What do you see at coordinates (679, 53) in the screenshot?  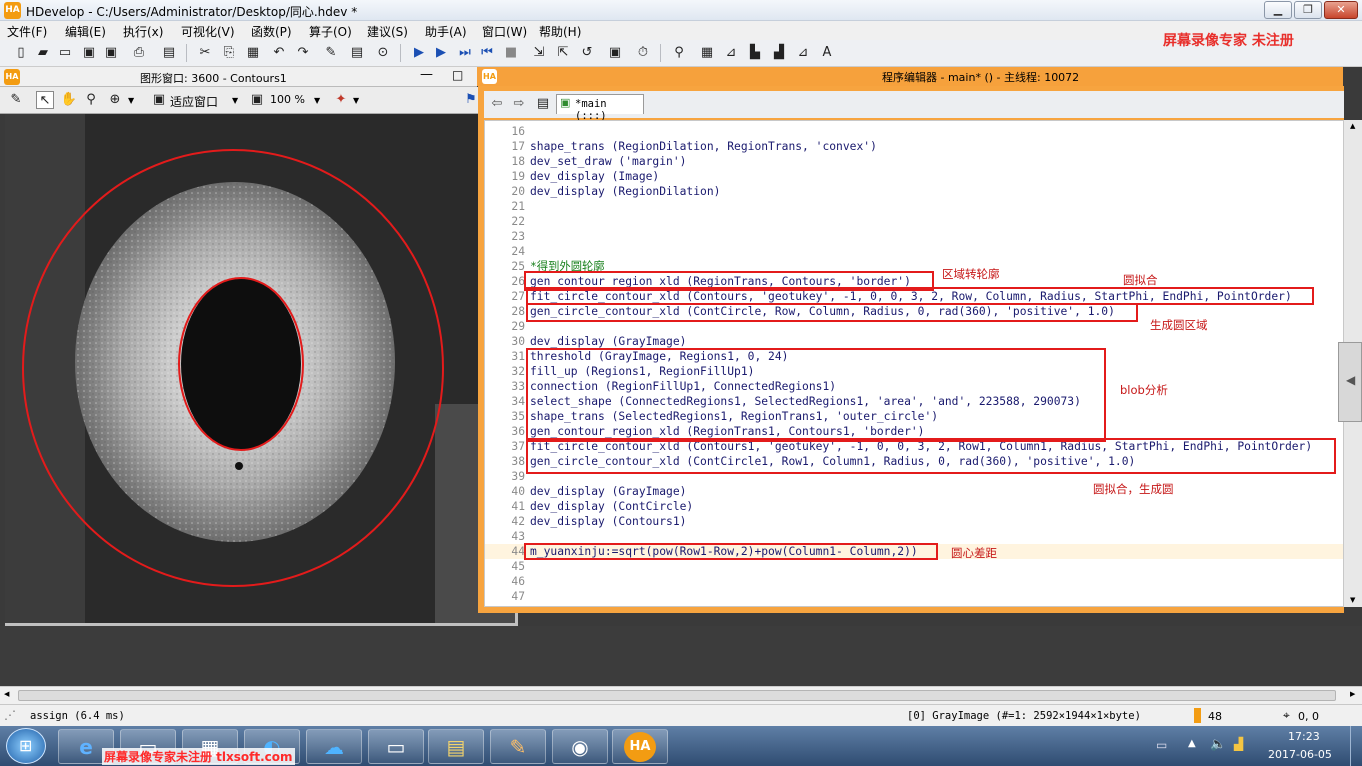 I see `zoom-icon: ⚲` at bounding box center [679, 53].